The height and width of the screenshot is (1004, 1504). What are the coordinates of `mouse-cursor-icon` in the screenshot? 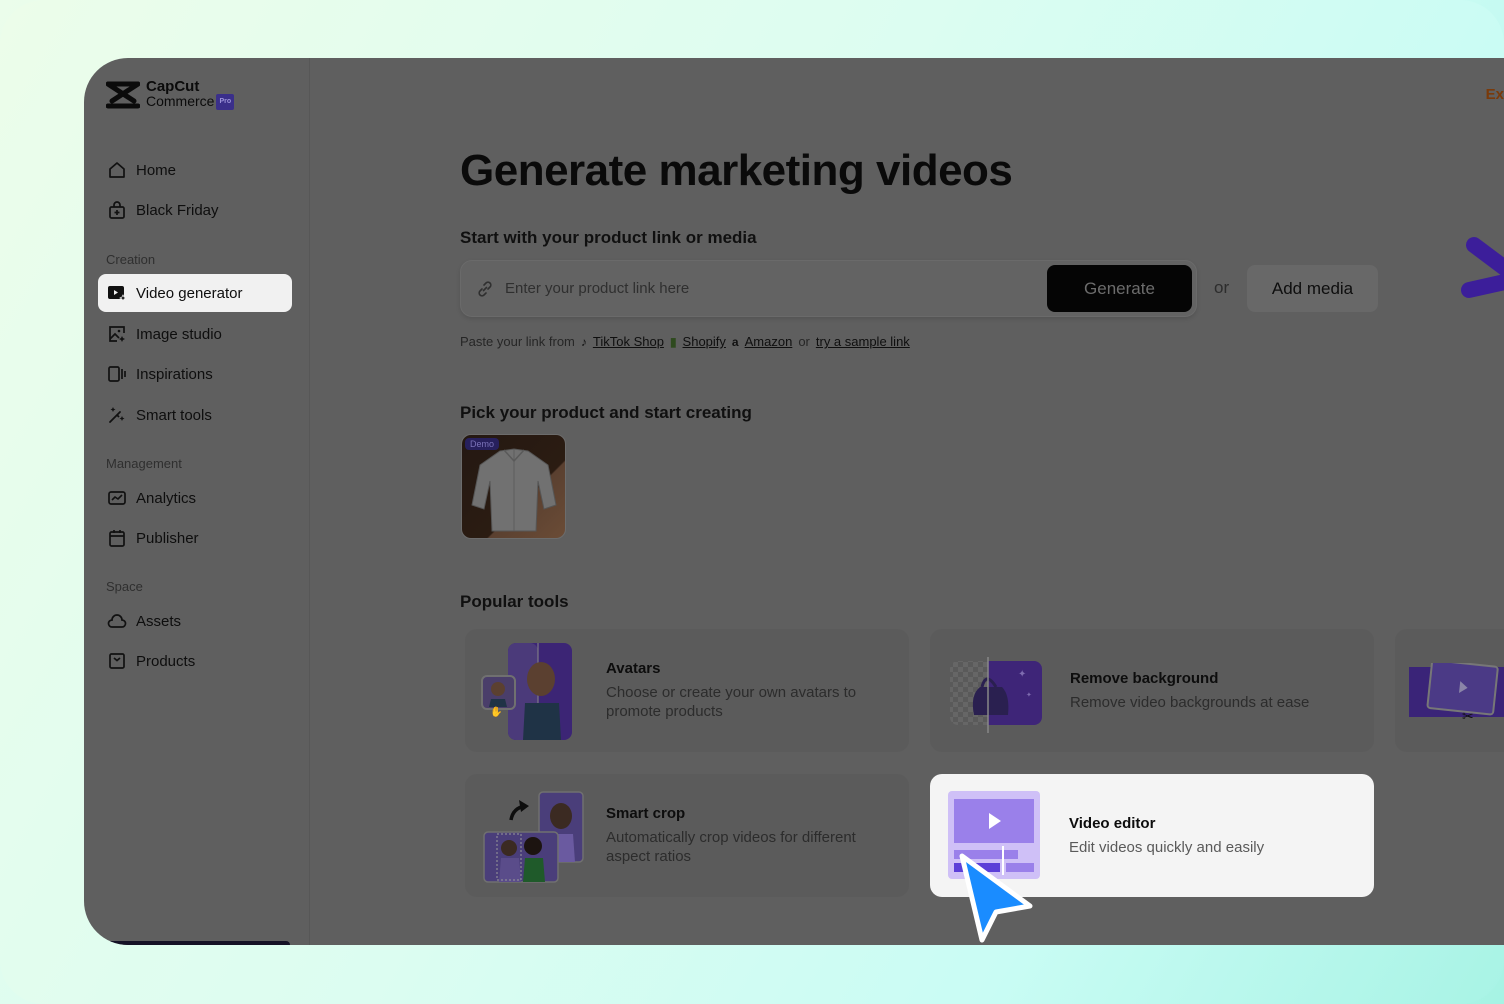 It's located at (996, 898).